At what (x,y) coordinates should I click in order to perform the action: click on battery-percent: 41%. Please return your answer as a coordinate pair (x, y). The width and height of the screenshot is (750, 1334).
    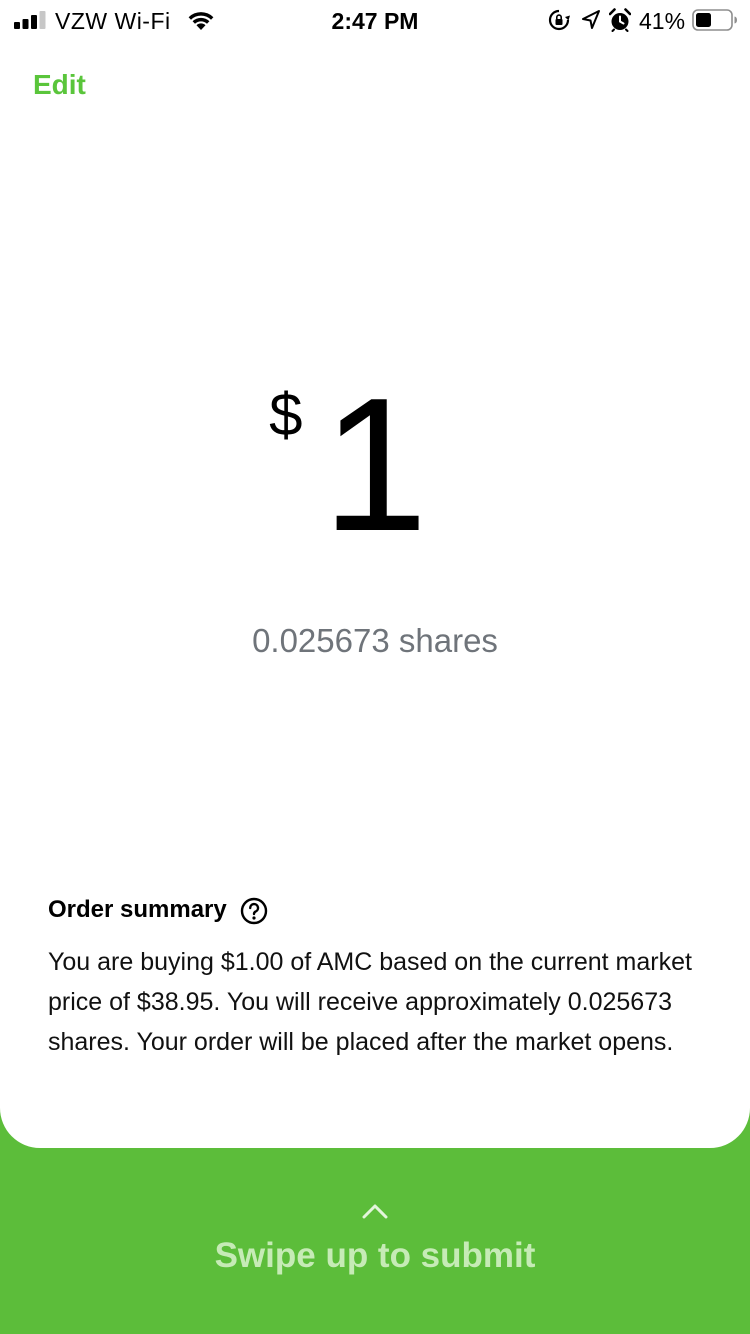
    Looking at the image, I should click on (662, 21).